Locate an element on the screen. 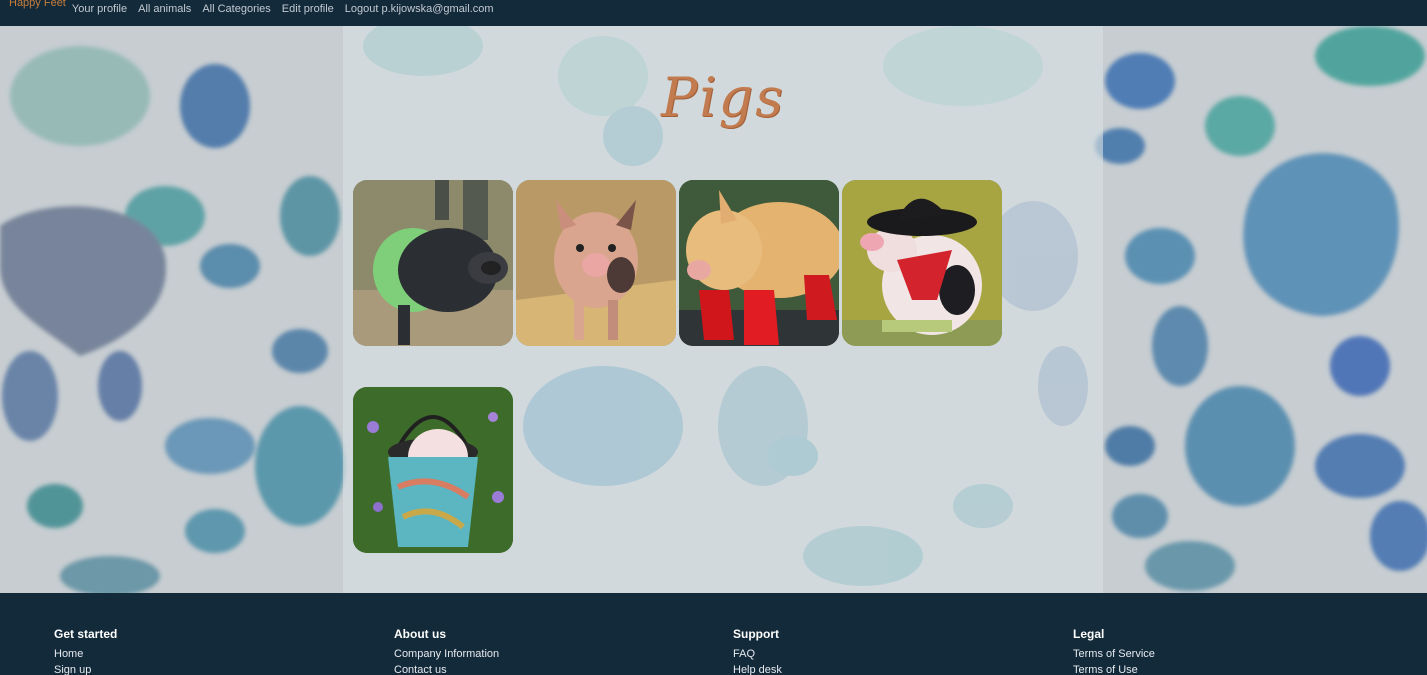  footer-heading: Legal is located at coordinates (1089, 634).